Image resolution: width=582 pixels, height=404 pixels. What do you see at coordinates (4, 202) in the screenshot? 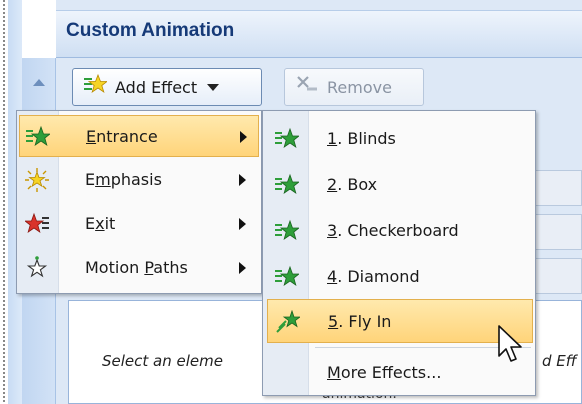
I see `window-edge` at bounding box center [4, 202].